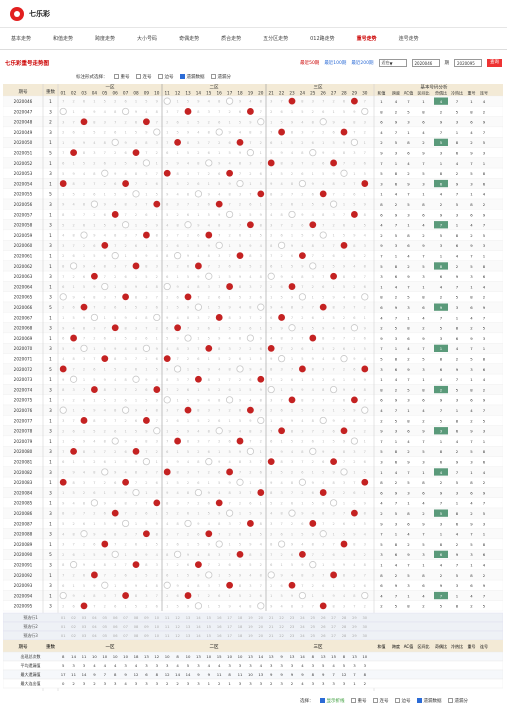 This screenshot has width=507, height=713. I want to click on nav-tab-4: 奇偶走势, so click(189, 38).